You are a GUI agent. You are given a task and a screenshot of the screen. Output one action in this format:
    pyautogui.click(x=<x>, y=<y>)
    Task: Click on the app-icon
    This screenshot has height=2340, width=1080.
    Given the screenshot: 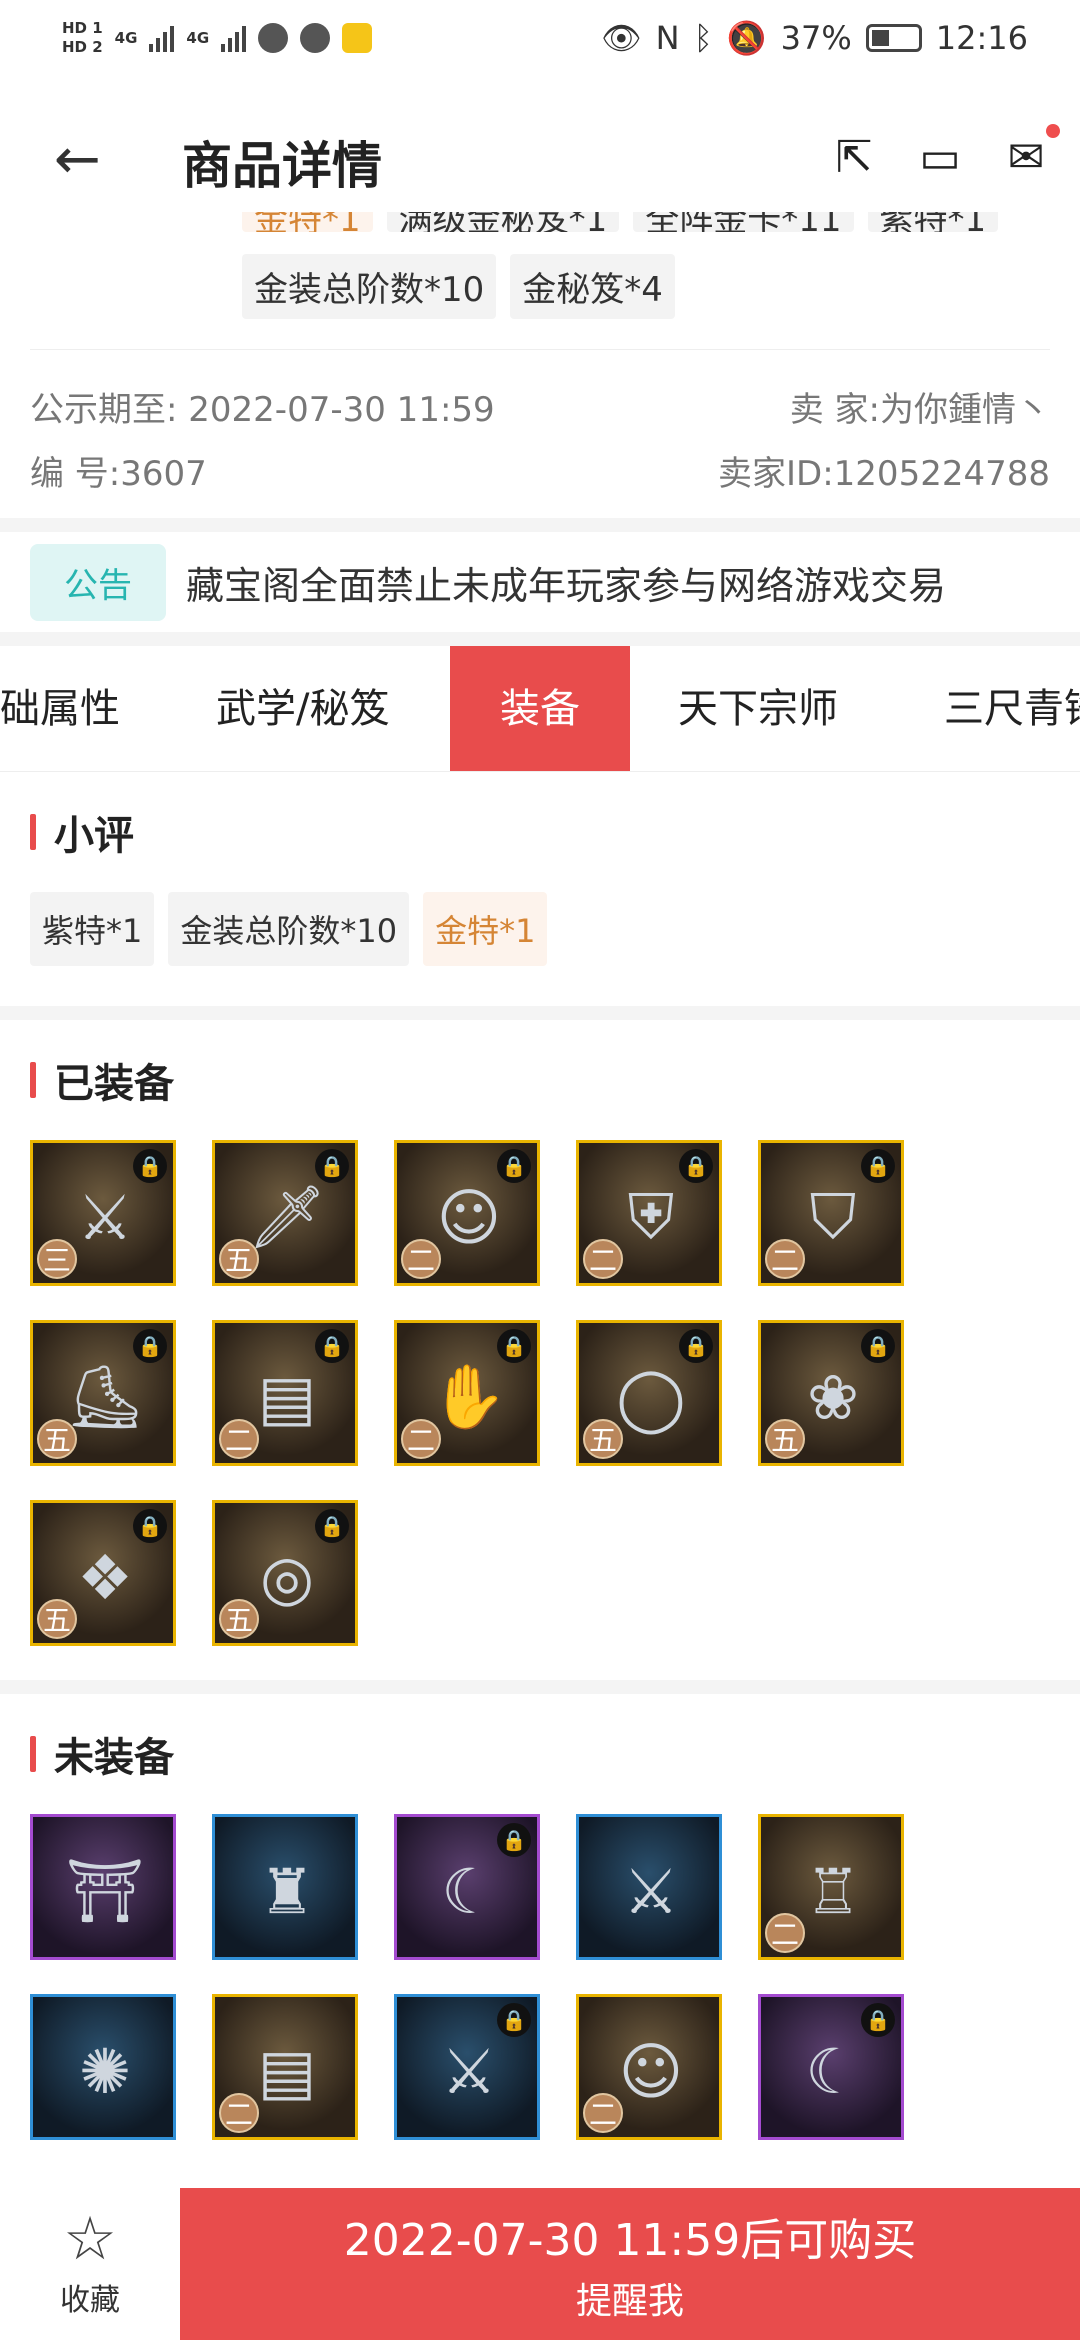 What is the action you would take?
    pyautogui.click(x=315, y=38)
    